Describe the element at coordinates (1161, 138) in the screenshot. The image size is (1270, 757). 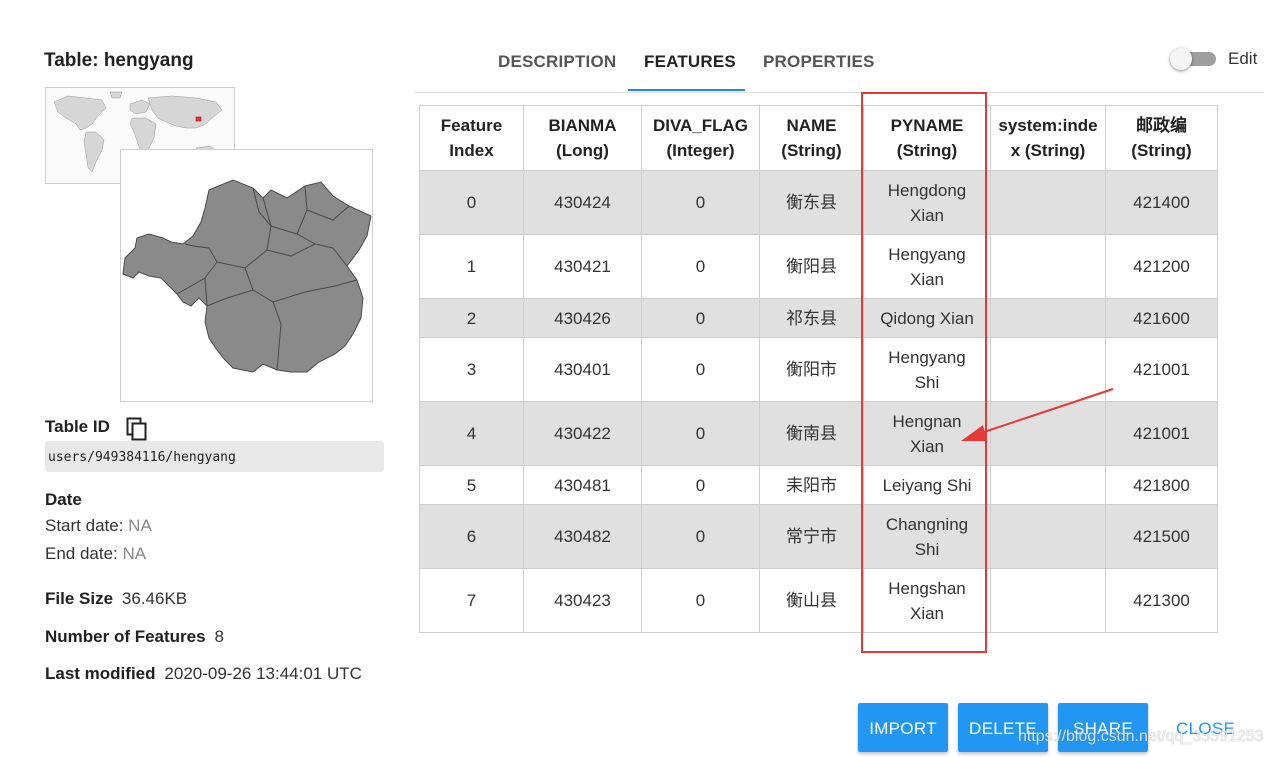
I see `header-postal-code: 邮政编 (String)` at that location.